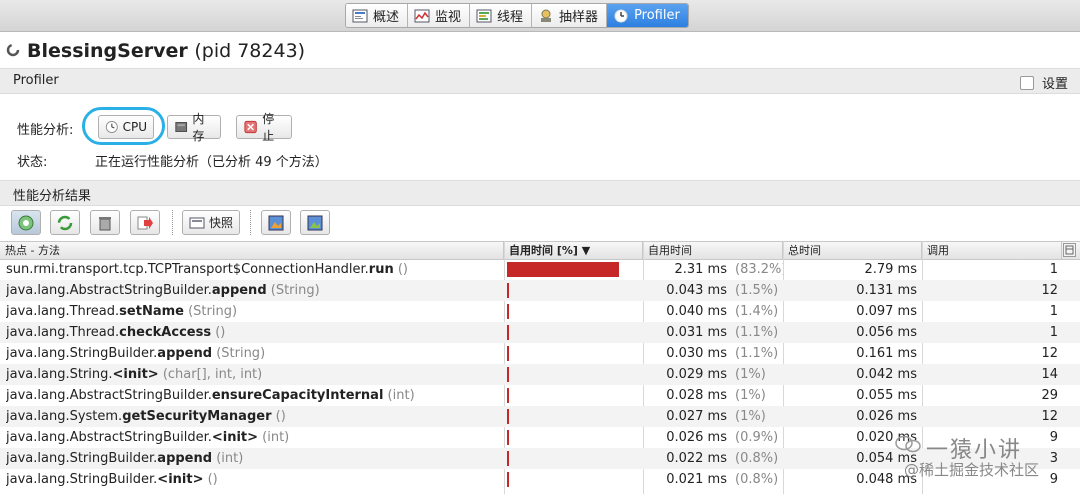  I want to click on tab-sampler: 抽样器, so click(570, 15).